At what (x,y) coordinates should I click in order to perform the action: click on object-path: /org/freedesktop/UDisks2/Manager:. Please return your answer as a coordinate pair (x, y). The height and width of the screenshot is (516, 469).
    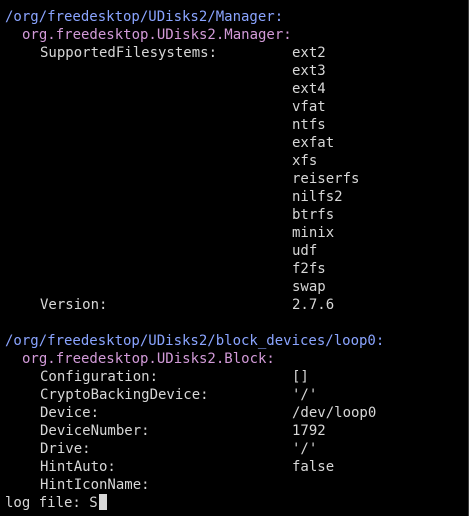
    Looking at the image, I should click on (144, 17).